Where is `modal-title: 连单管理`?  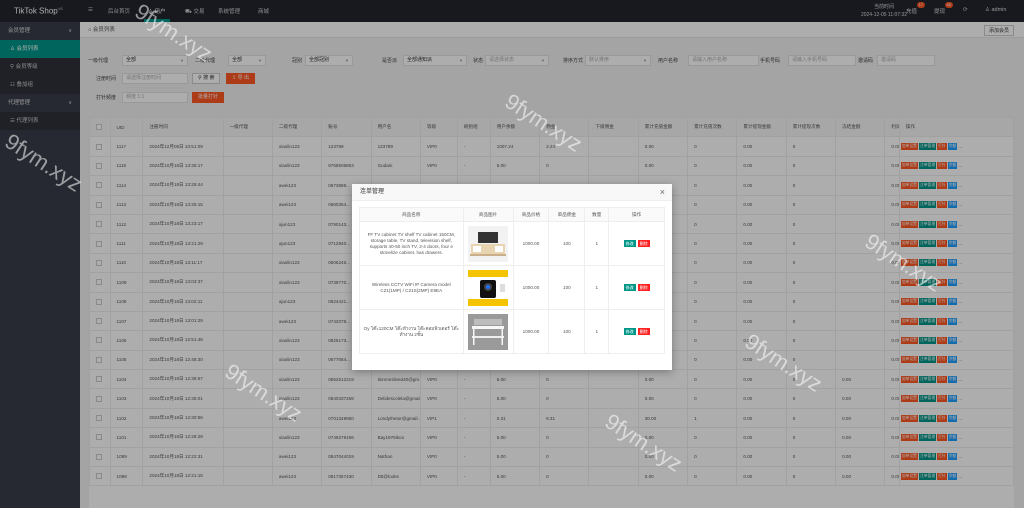 modal-title: 连单管理 is located at coordinates (372, 192).